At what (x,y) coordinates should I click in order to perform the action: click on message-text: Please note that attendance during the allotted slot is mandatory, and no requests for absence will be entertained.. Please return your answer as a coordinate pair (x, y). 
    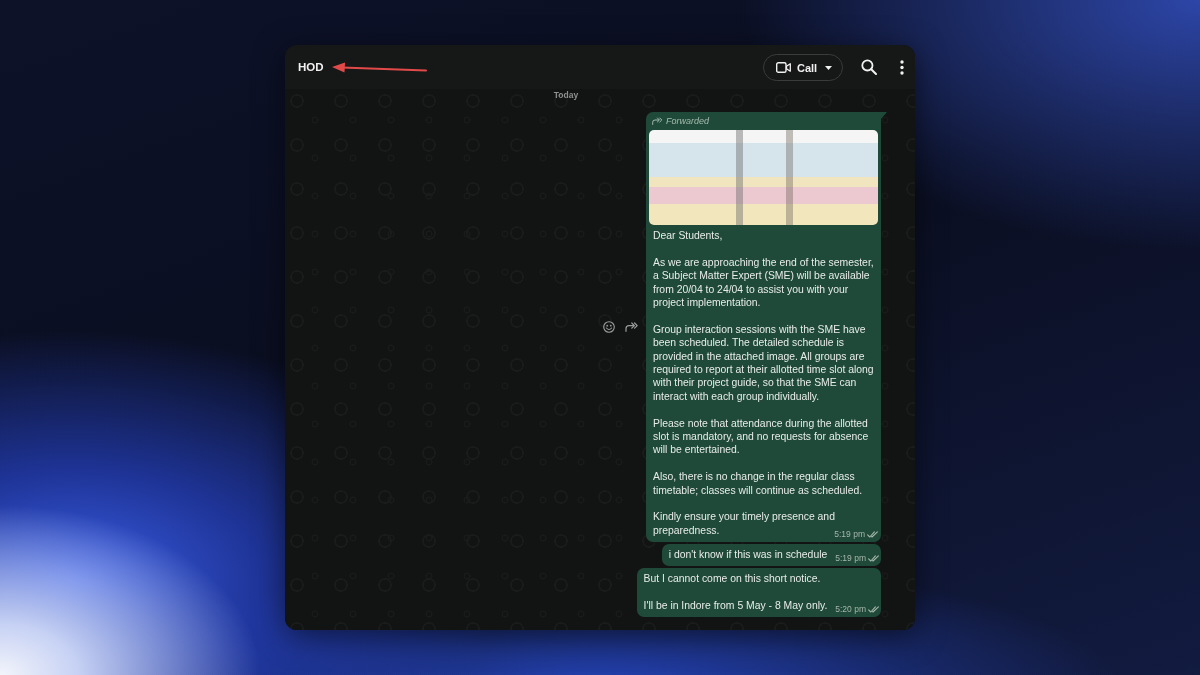
    Looking at the image, I should click on (761, 436).